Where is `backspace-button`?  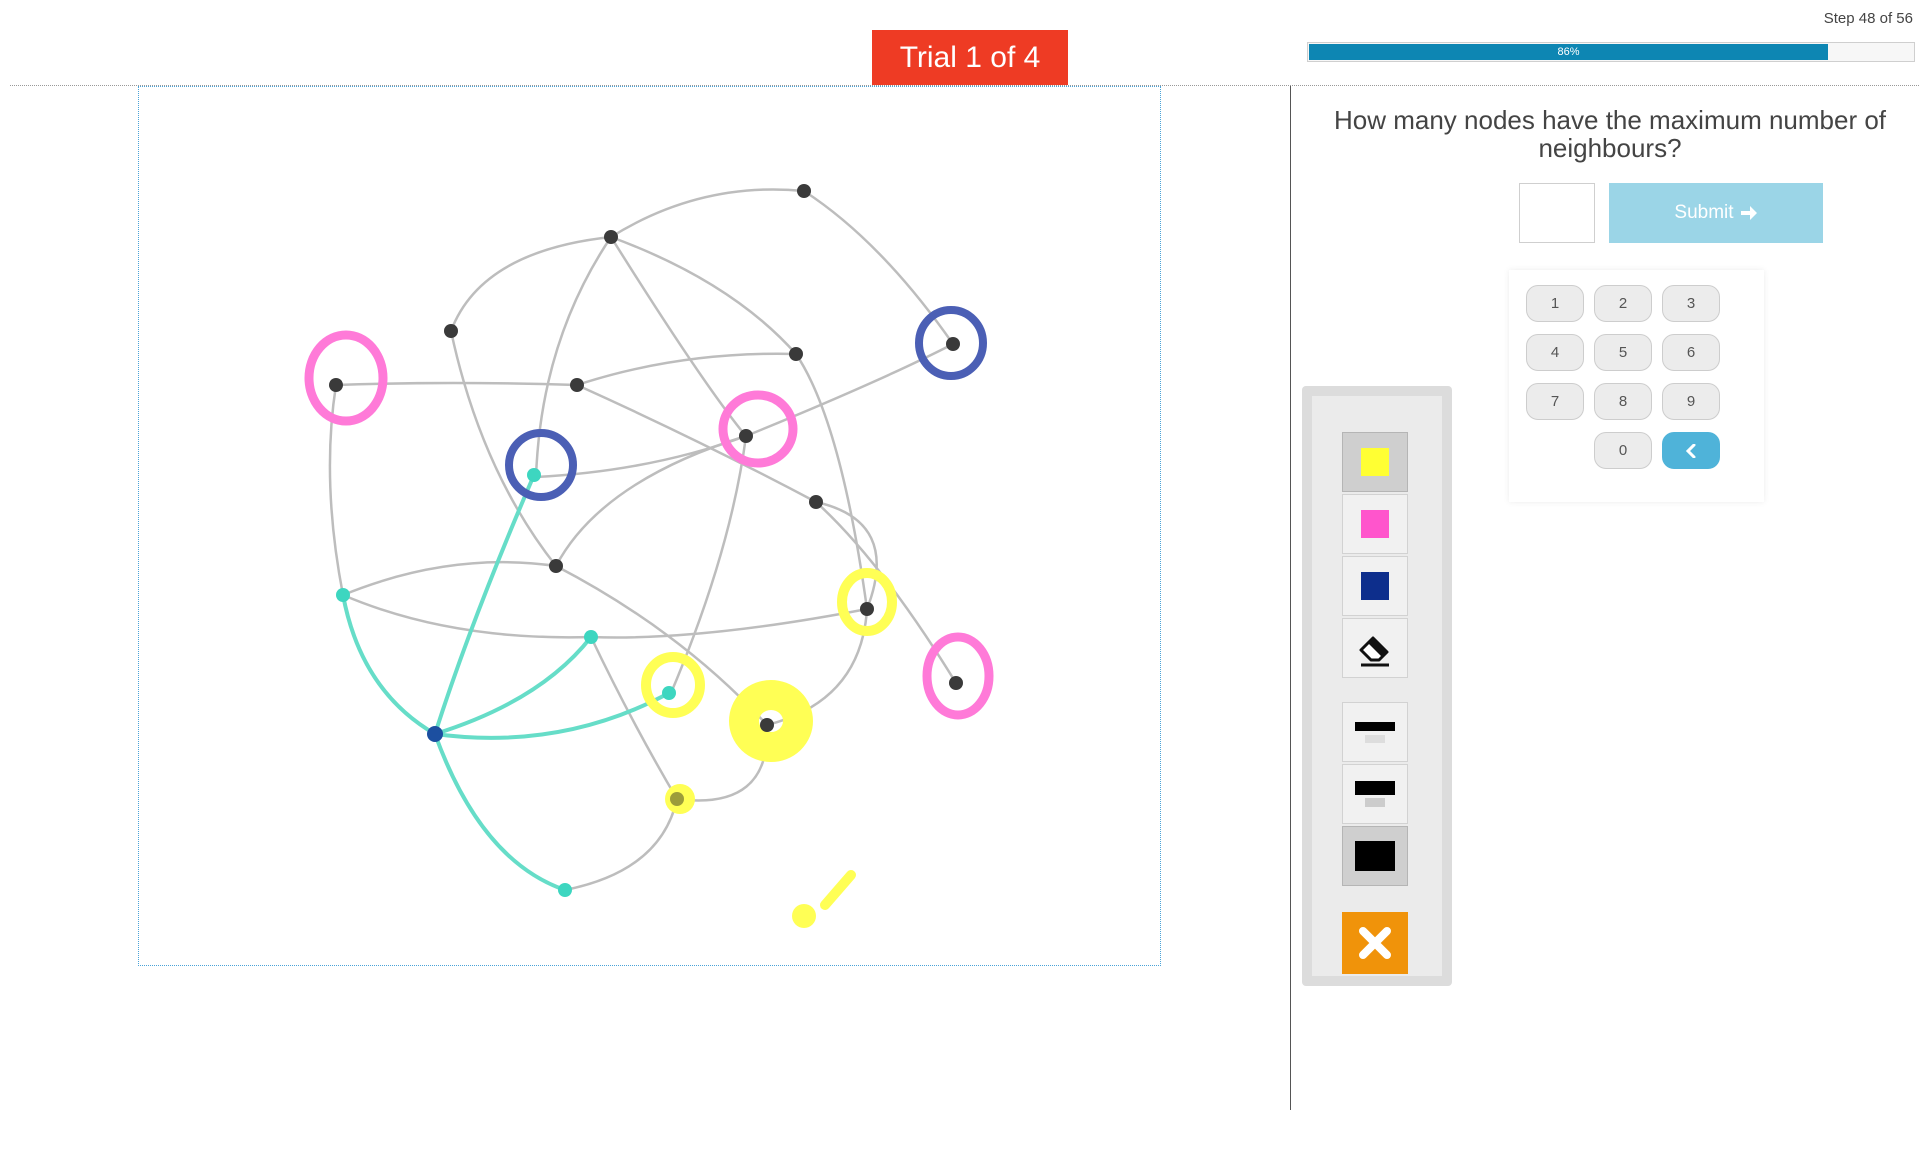 backspace-button is located at coordinates (1691, 450).